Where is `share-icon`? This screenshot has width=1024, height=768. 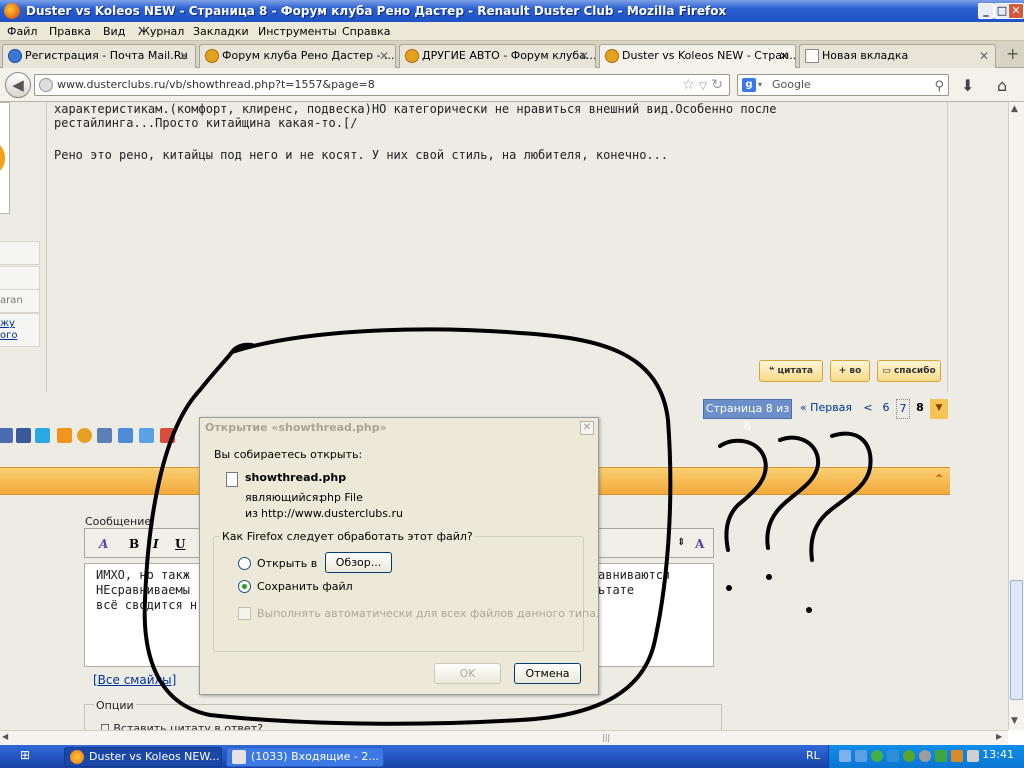 share-icon is located at coordinates (146, 435).